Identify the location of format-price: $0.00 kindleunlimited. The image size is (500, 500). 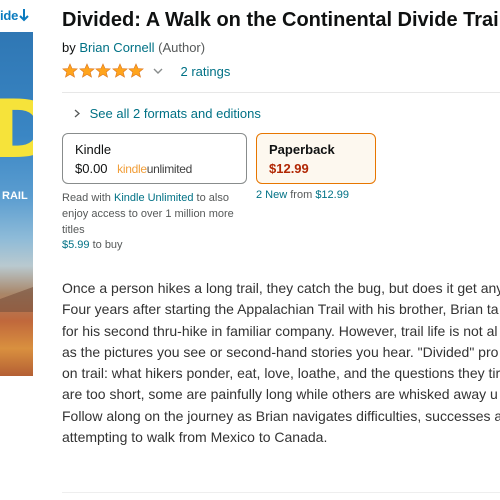
(133, 168).